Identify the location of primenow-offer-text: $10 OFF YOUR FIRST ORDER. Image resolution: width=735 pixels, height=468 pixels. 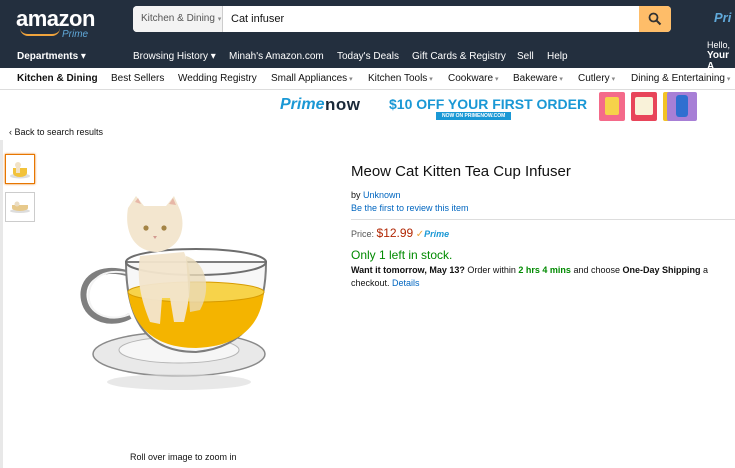
(488, 104).